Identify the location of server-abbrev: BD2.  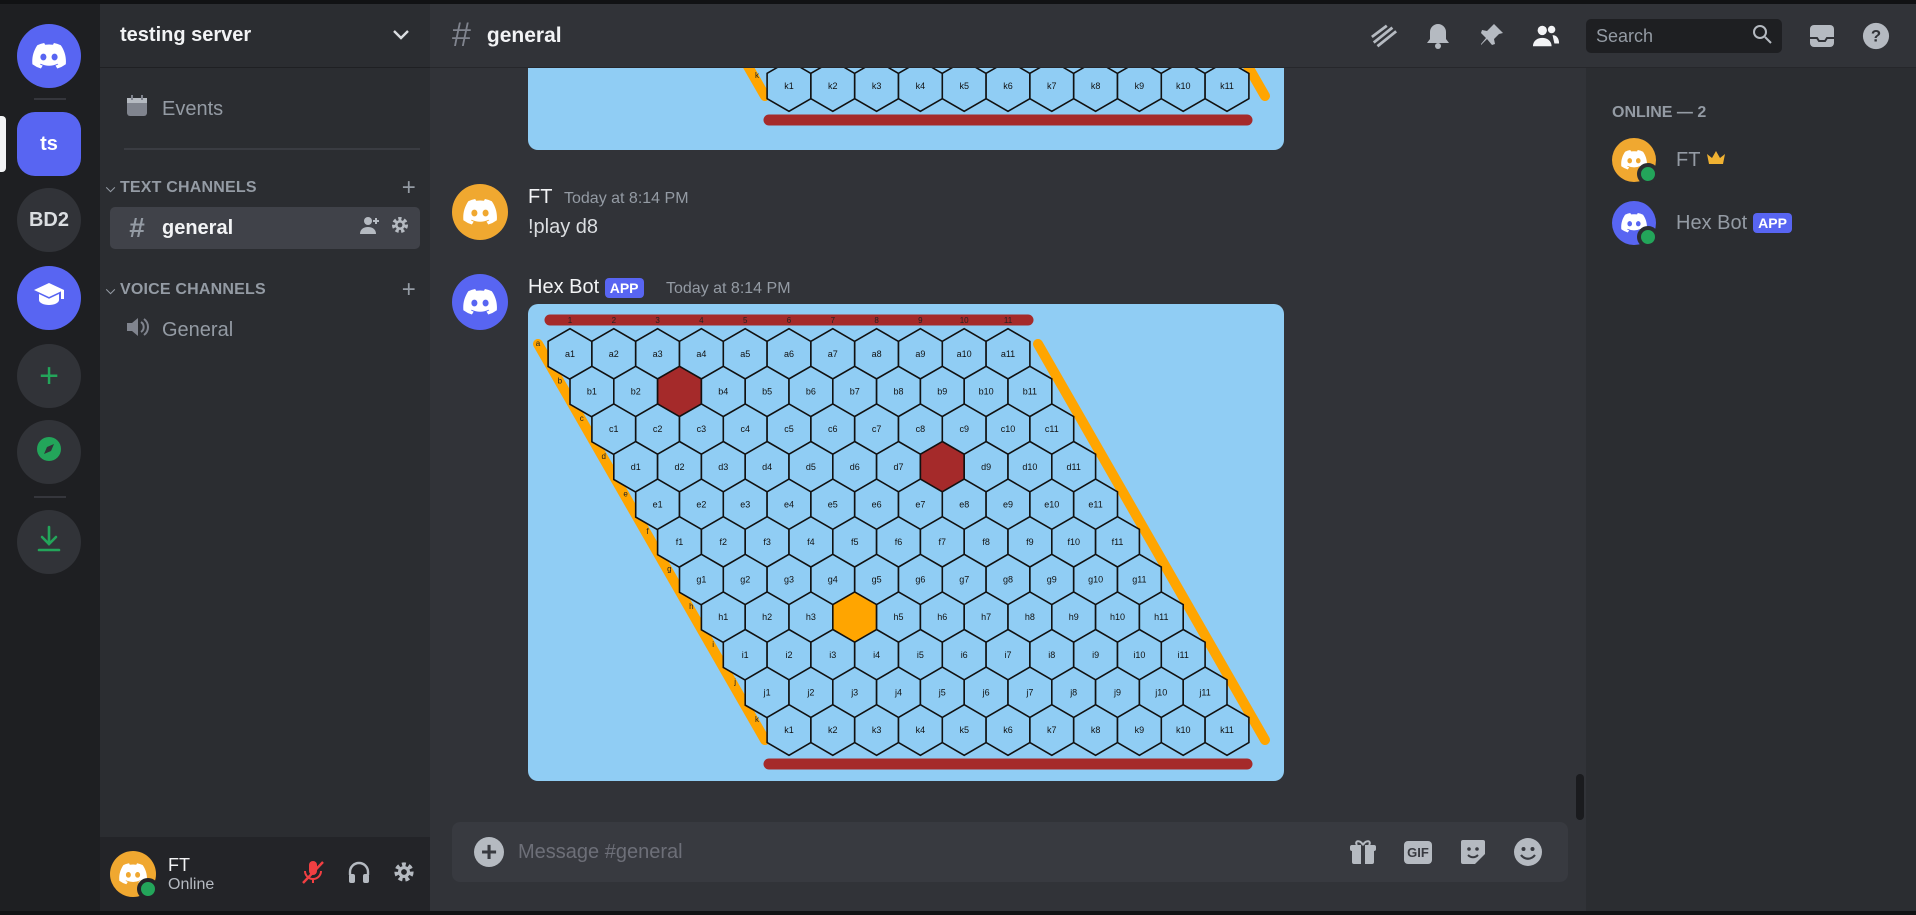
(48, 219).